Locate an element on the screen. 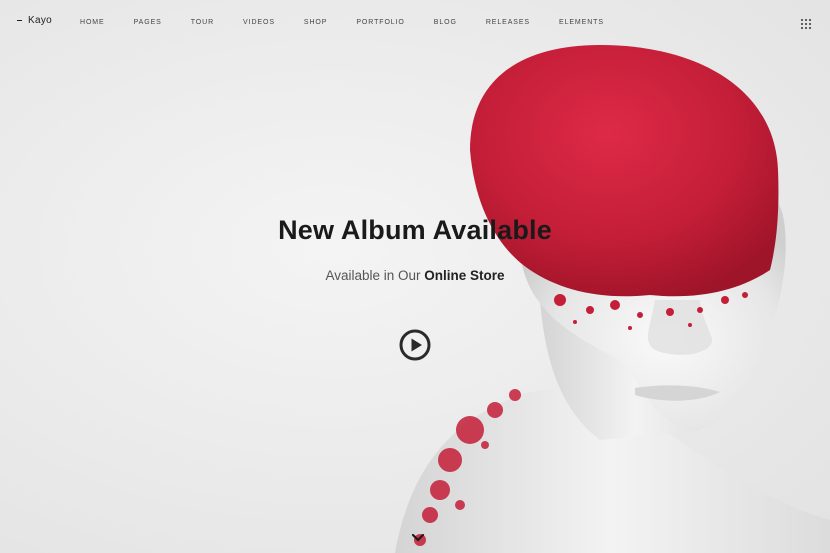  grid-menu-icon is located at coordinates (807, 25).